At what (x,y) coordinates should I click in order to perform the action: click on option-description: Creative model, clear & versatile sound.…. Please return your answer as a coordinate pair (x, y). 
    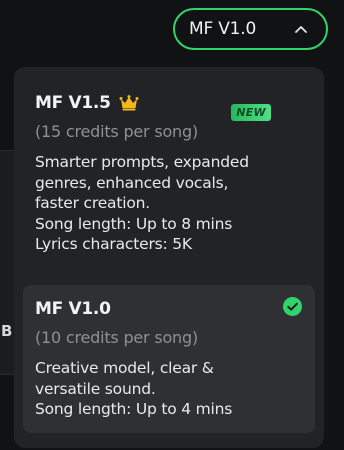
    Looking at the image, I should click on (169, 389).